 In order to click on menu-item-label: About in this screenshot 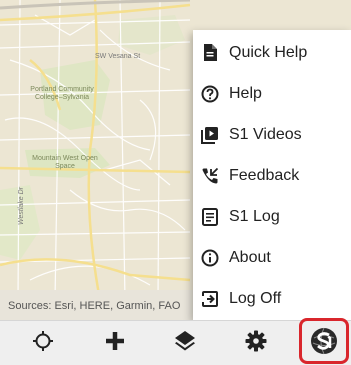, I will do `click(250, 257)`.